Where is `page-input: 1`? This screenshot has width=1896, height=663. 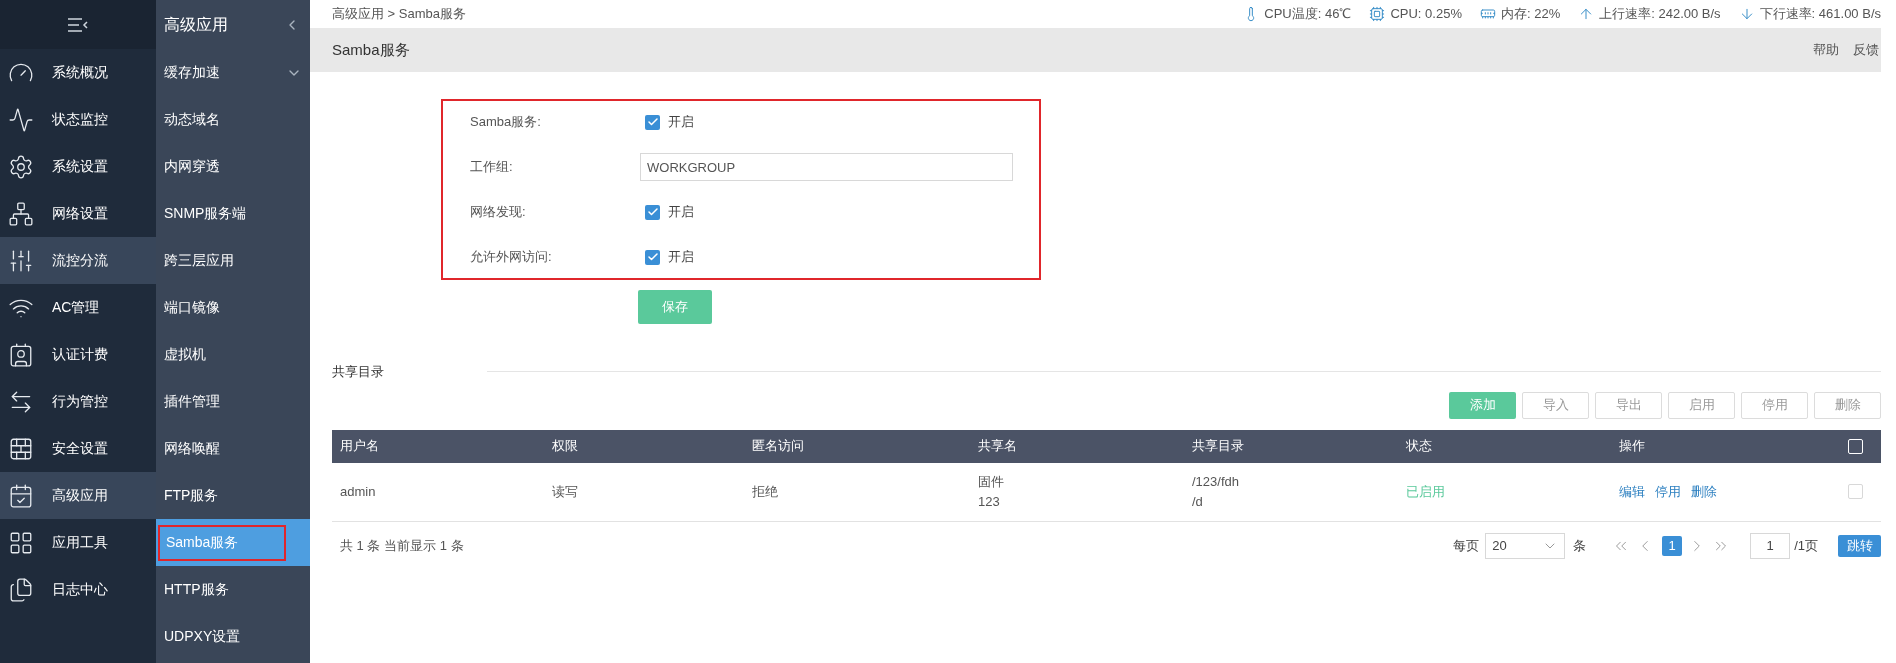
page-input: 1 is located at coordinates (1770, 545).